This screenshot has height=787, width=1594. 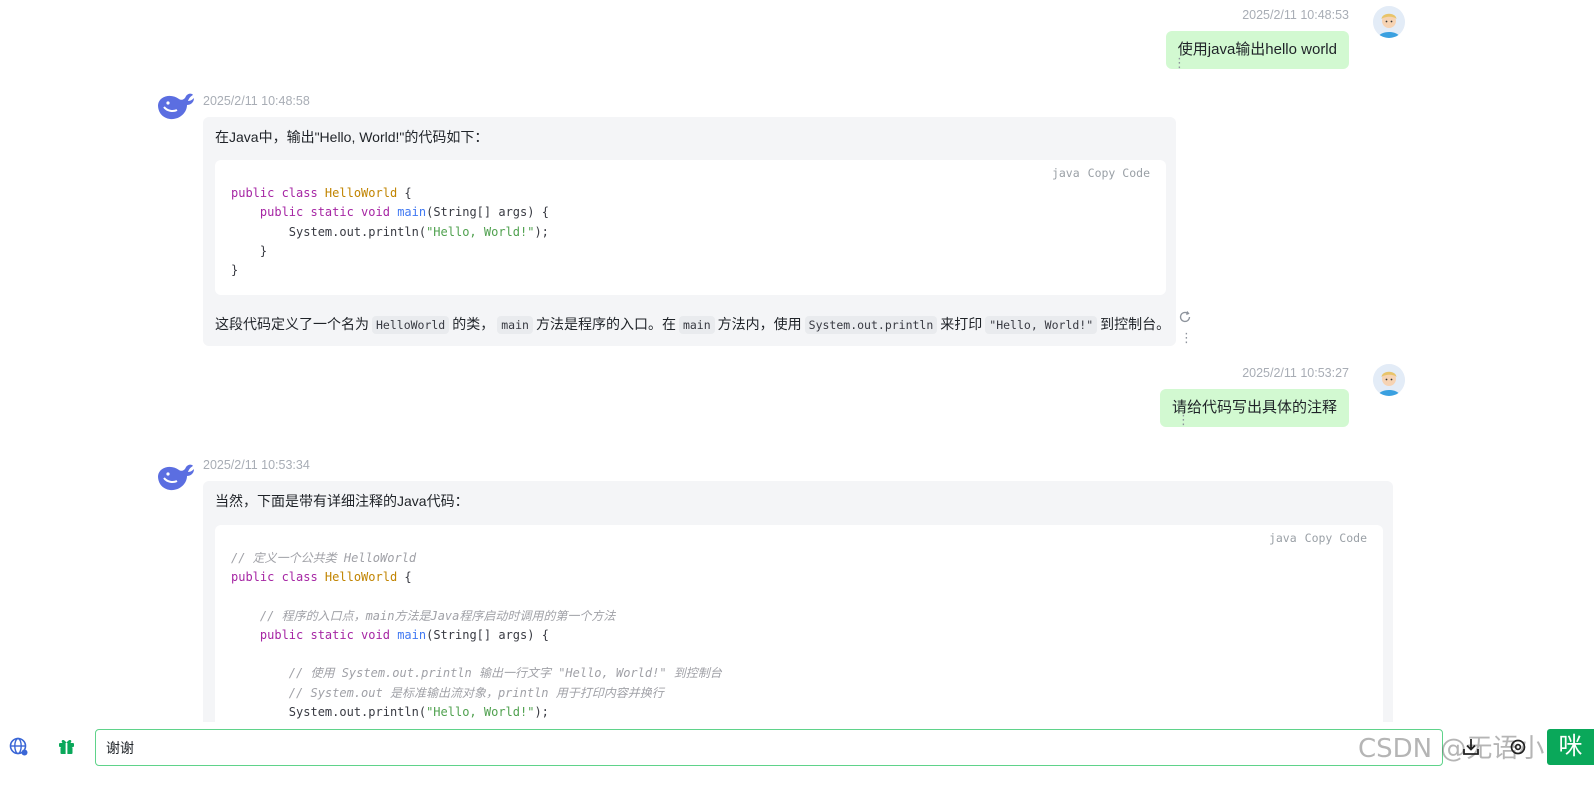 I want to click on inline-code: HelloWorld, so click(x=411, y=325).